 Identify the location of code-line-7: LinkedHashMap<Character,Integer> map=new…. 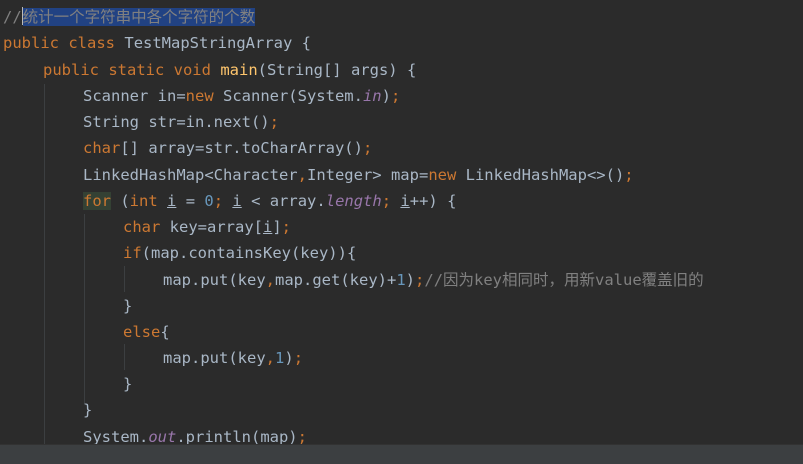
(358, 175).